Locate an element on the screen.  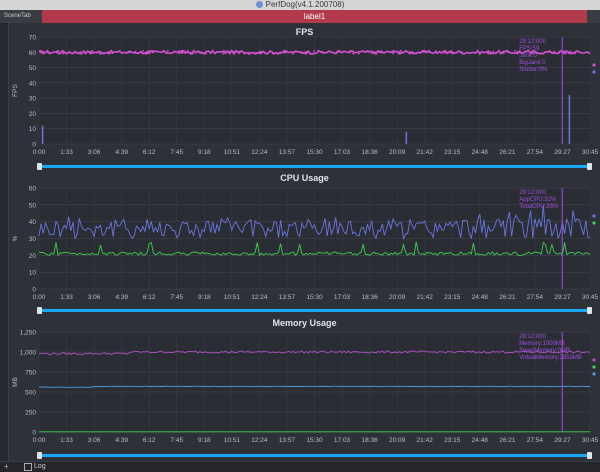
x-tick-label: 13:57 is located at coordinates (287, 440).